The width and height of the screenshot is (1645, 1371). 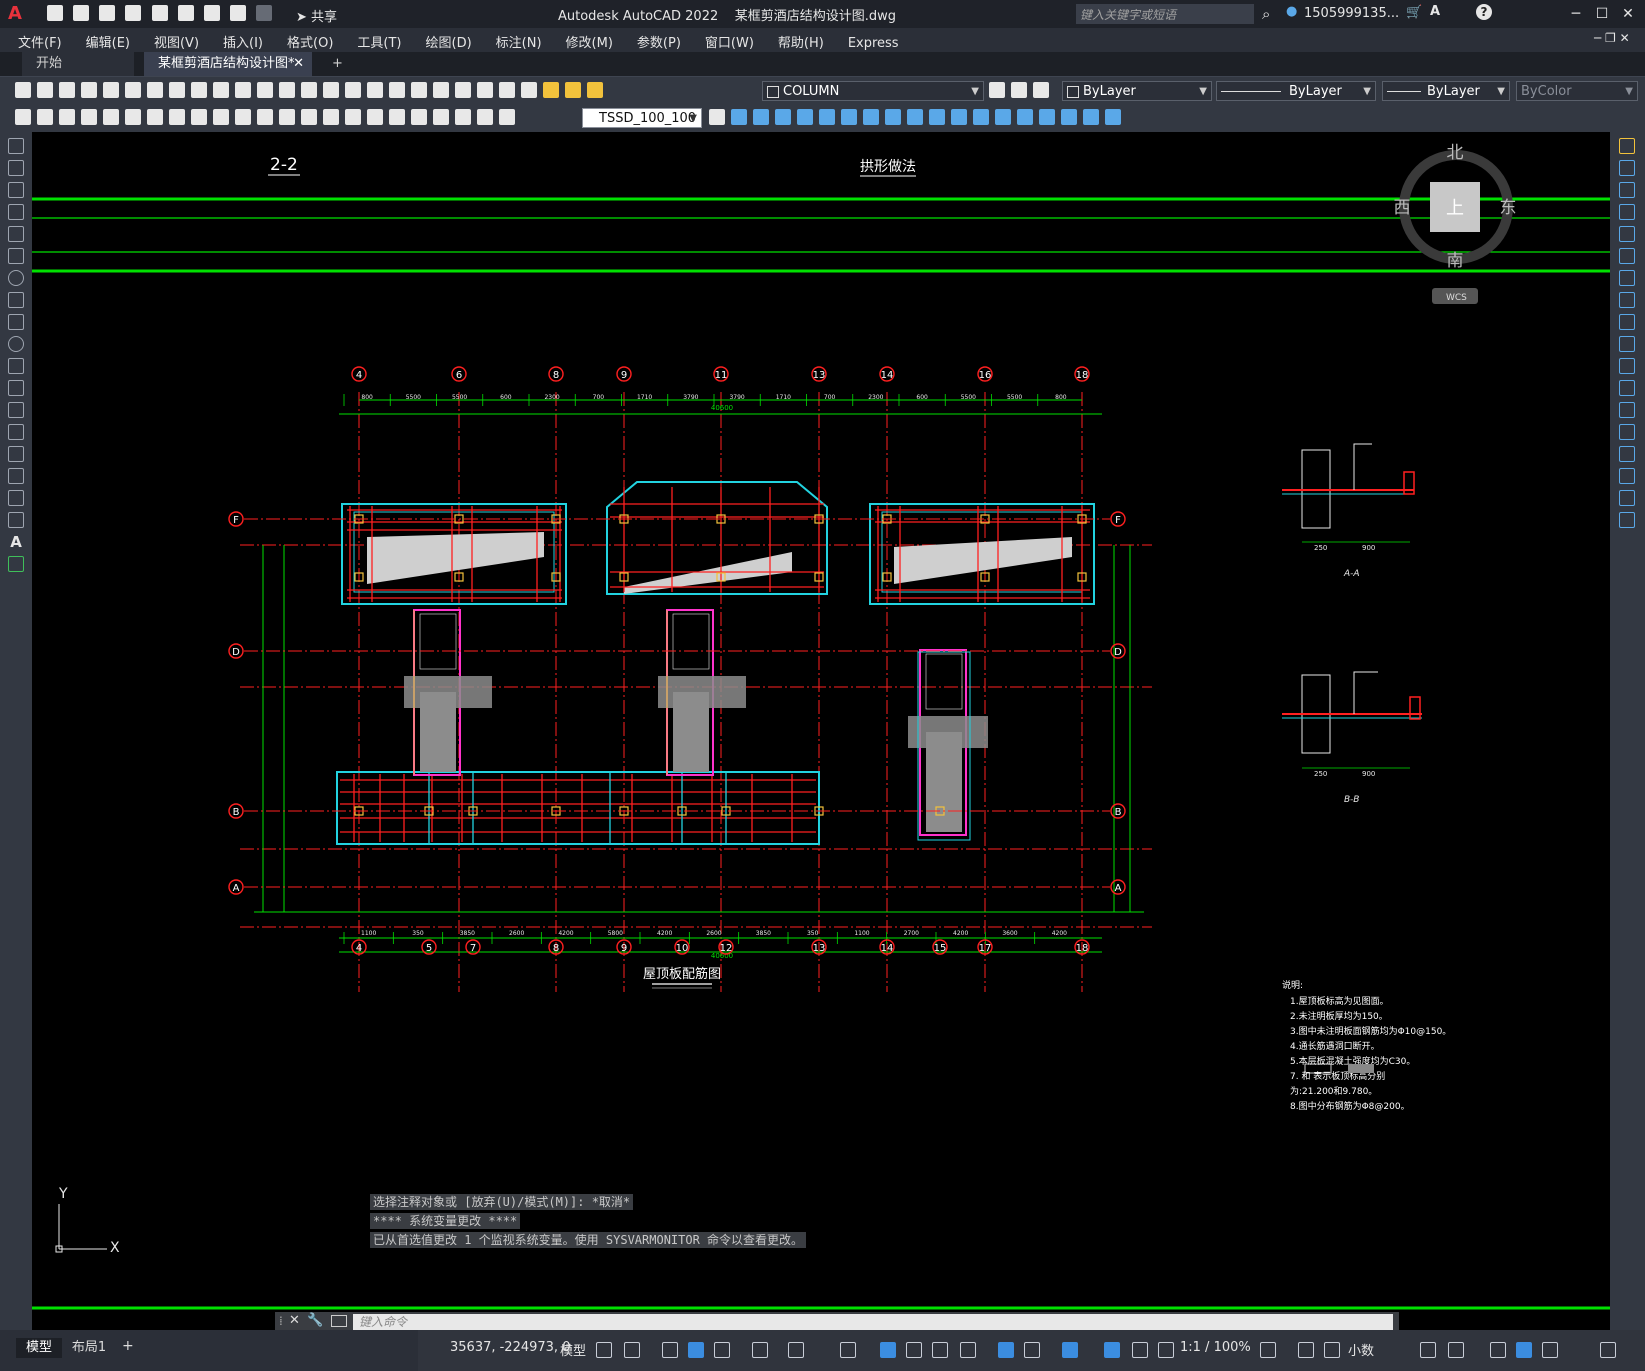 I want to click on cart-icon: 🛒, so click(x=1414, y=12).